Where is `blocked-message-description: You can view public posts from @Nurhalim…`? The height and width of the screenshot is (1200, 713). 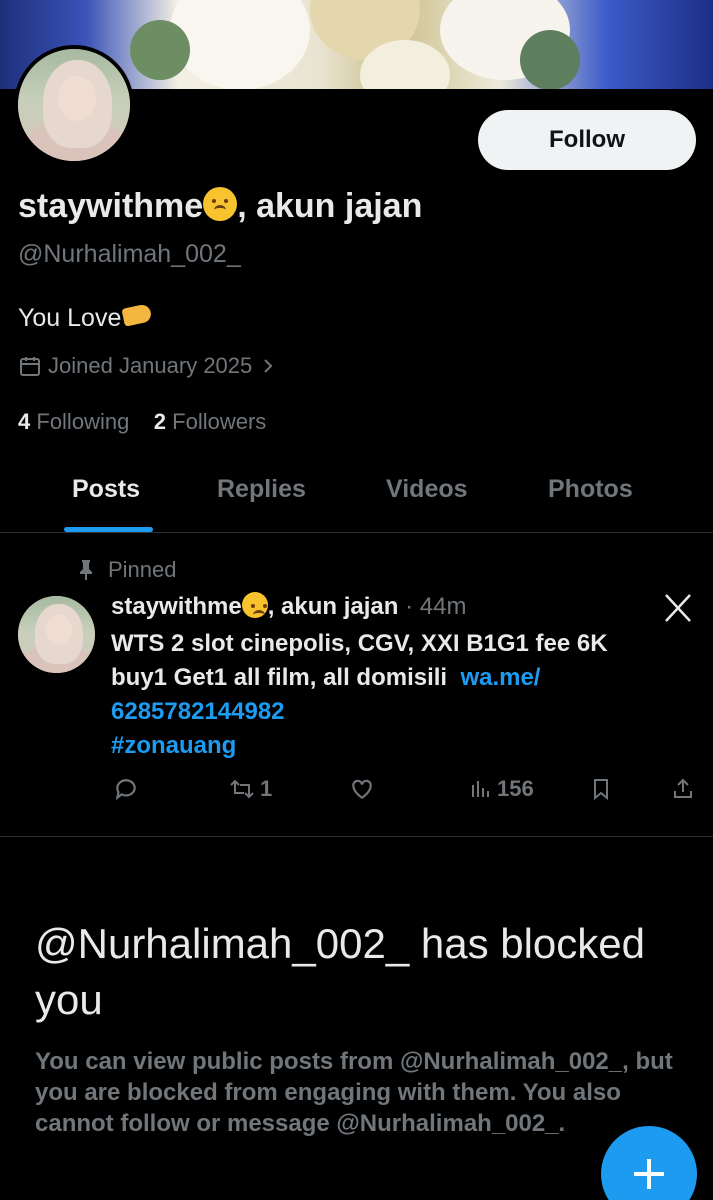
blocked-message-description: You can view public posts from @Nurhalim… is located at coordinates (354, 1092).